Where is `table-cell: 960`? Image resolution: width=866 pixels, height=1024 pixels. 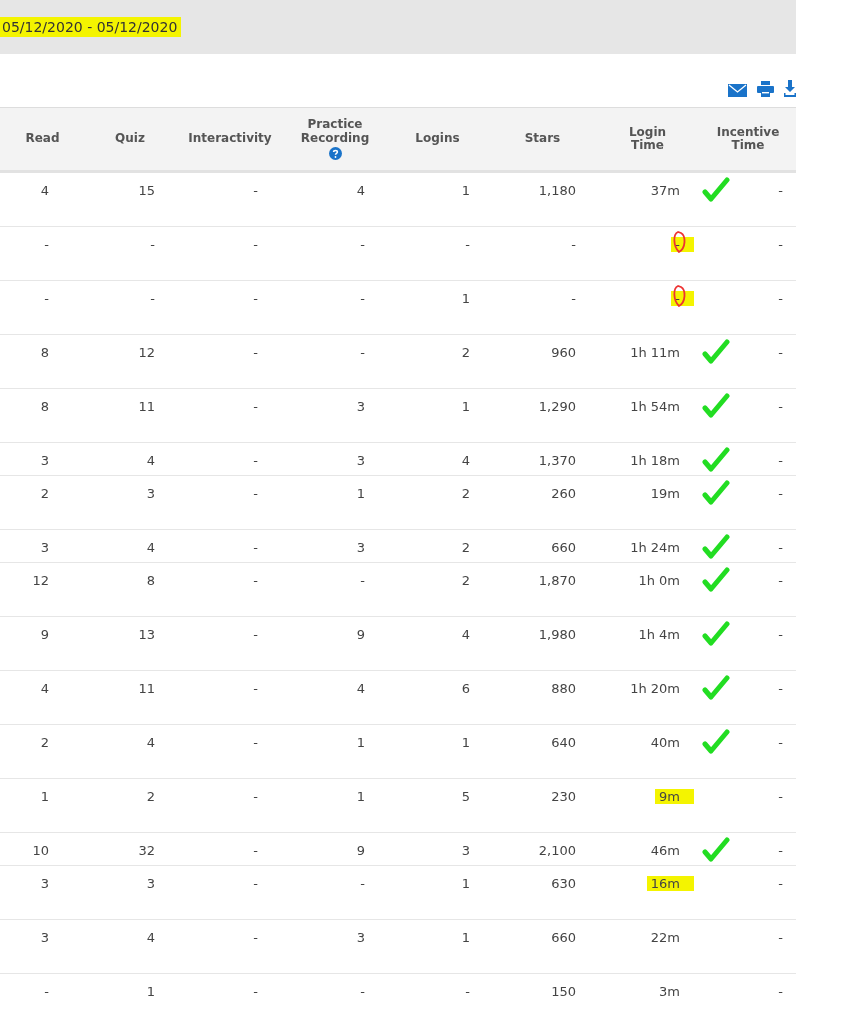
table-cell: 960 is located at coordinates (563, 352).